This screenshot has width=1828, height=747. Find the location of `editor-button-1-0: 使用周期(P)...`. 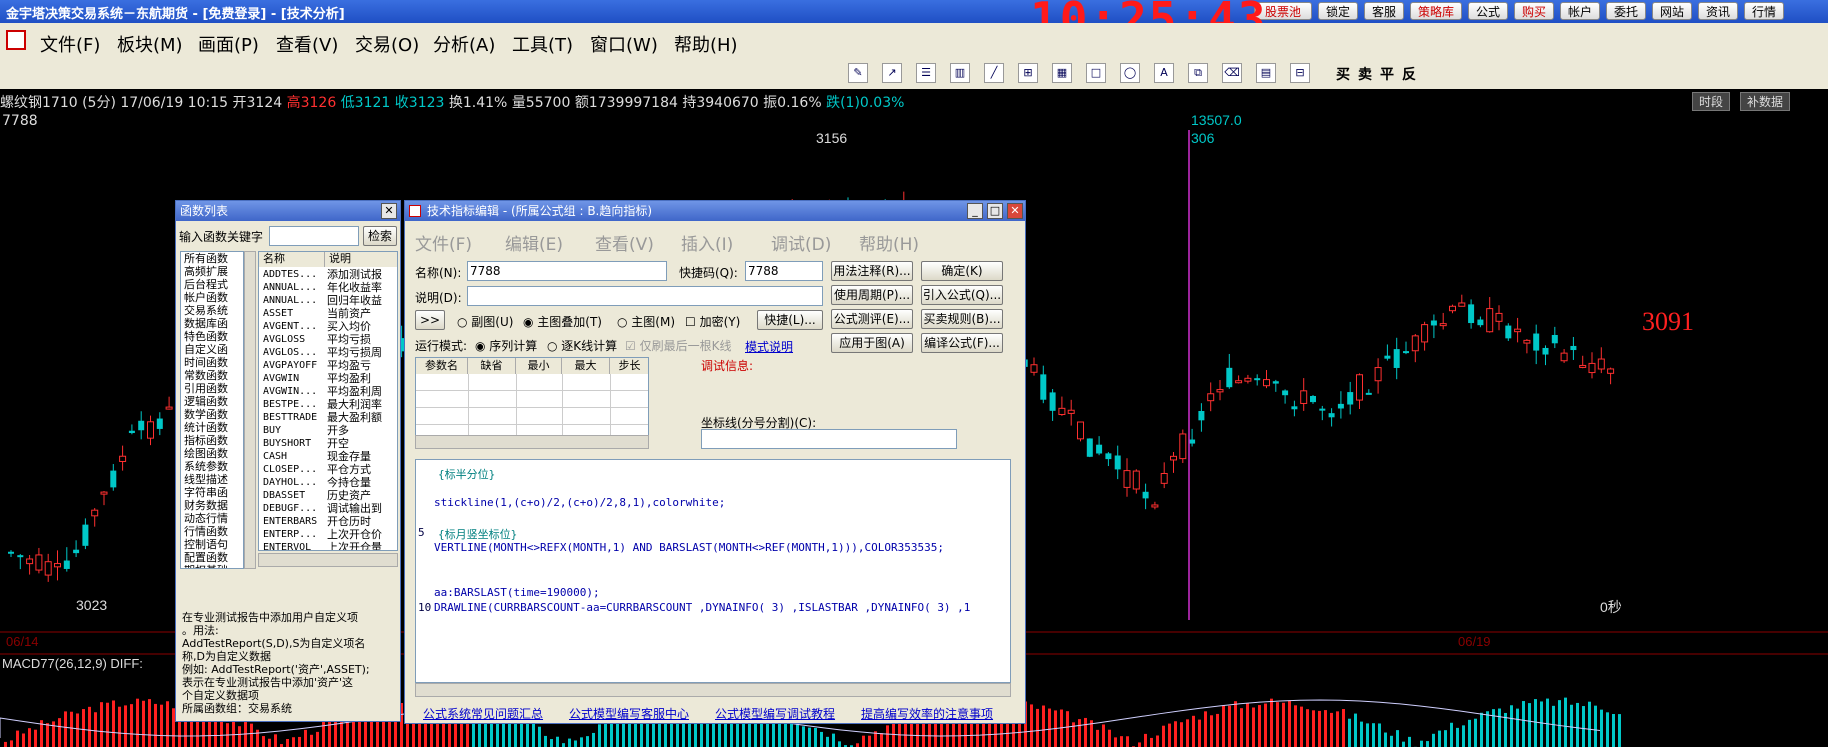

editor-button-1-0: 使用周期(P)... is located at coordinates (872, 295).